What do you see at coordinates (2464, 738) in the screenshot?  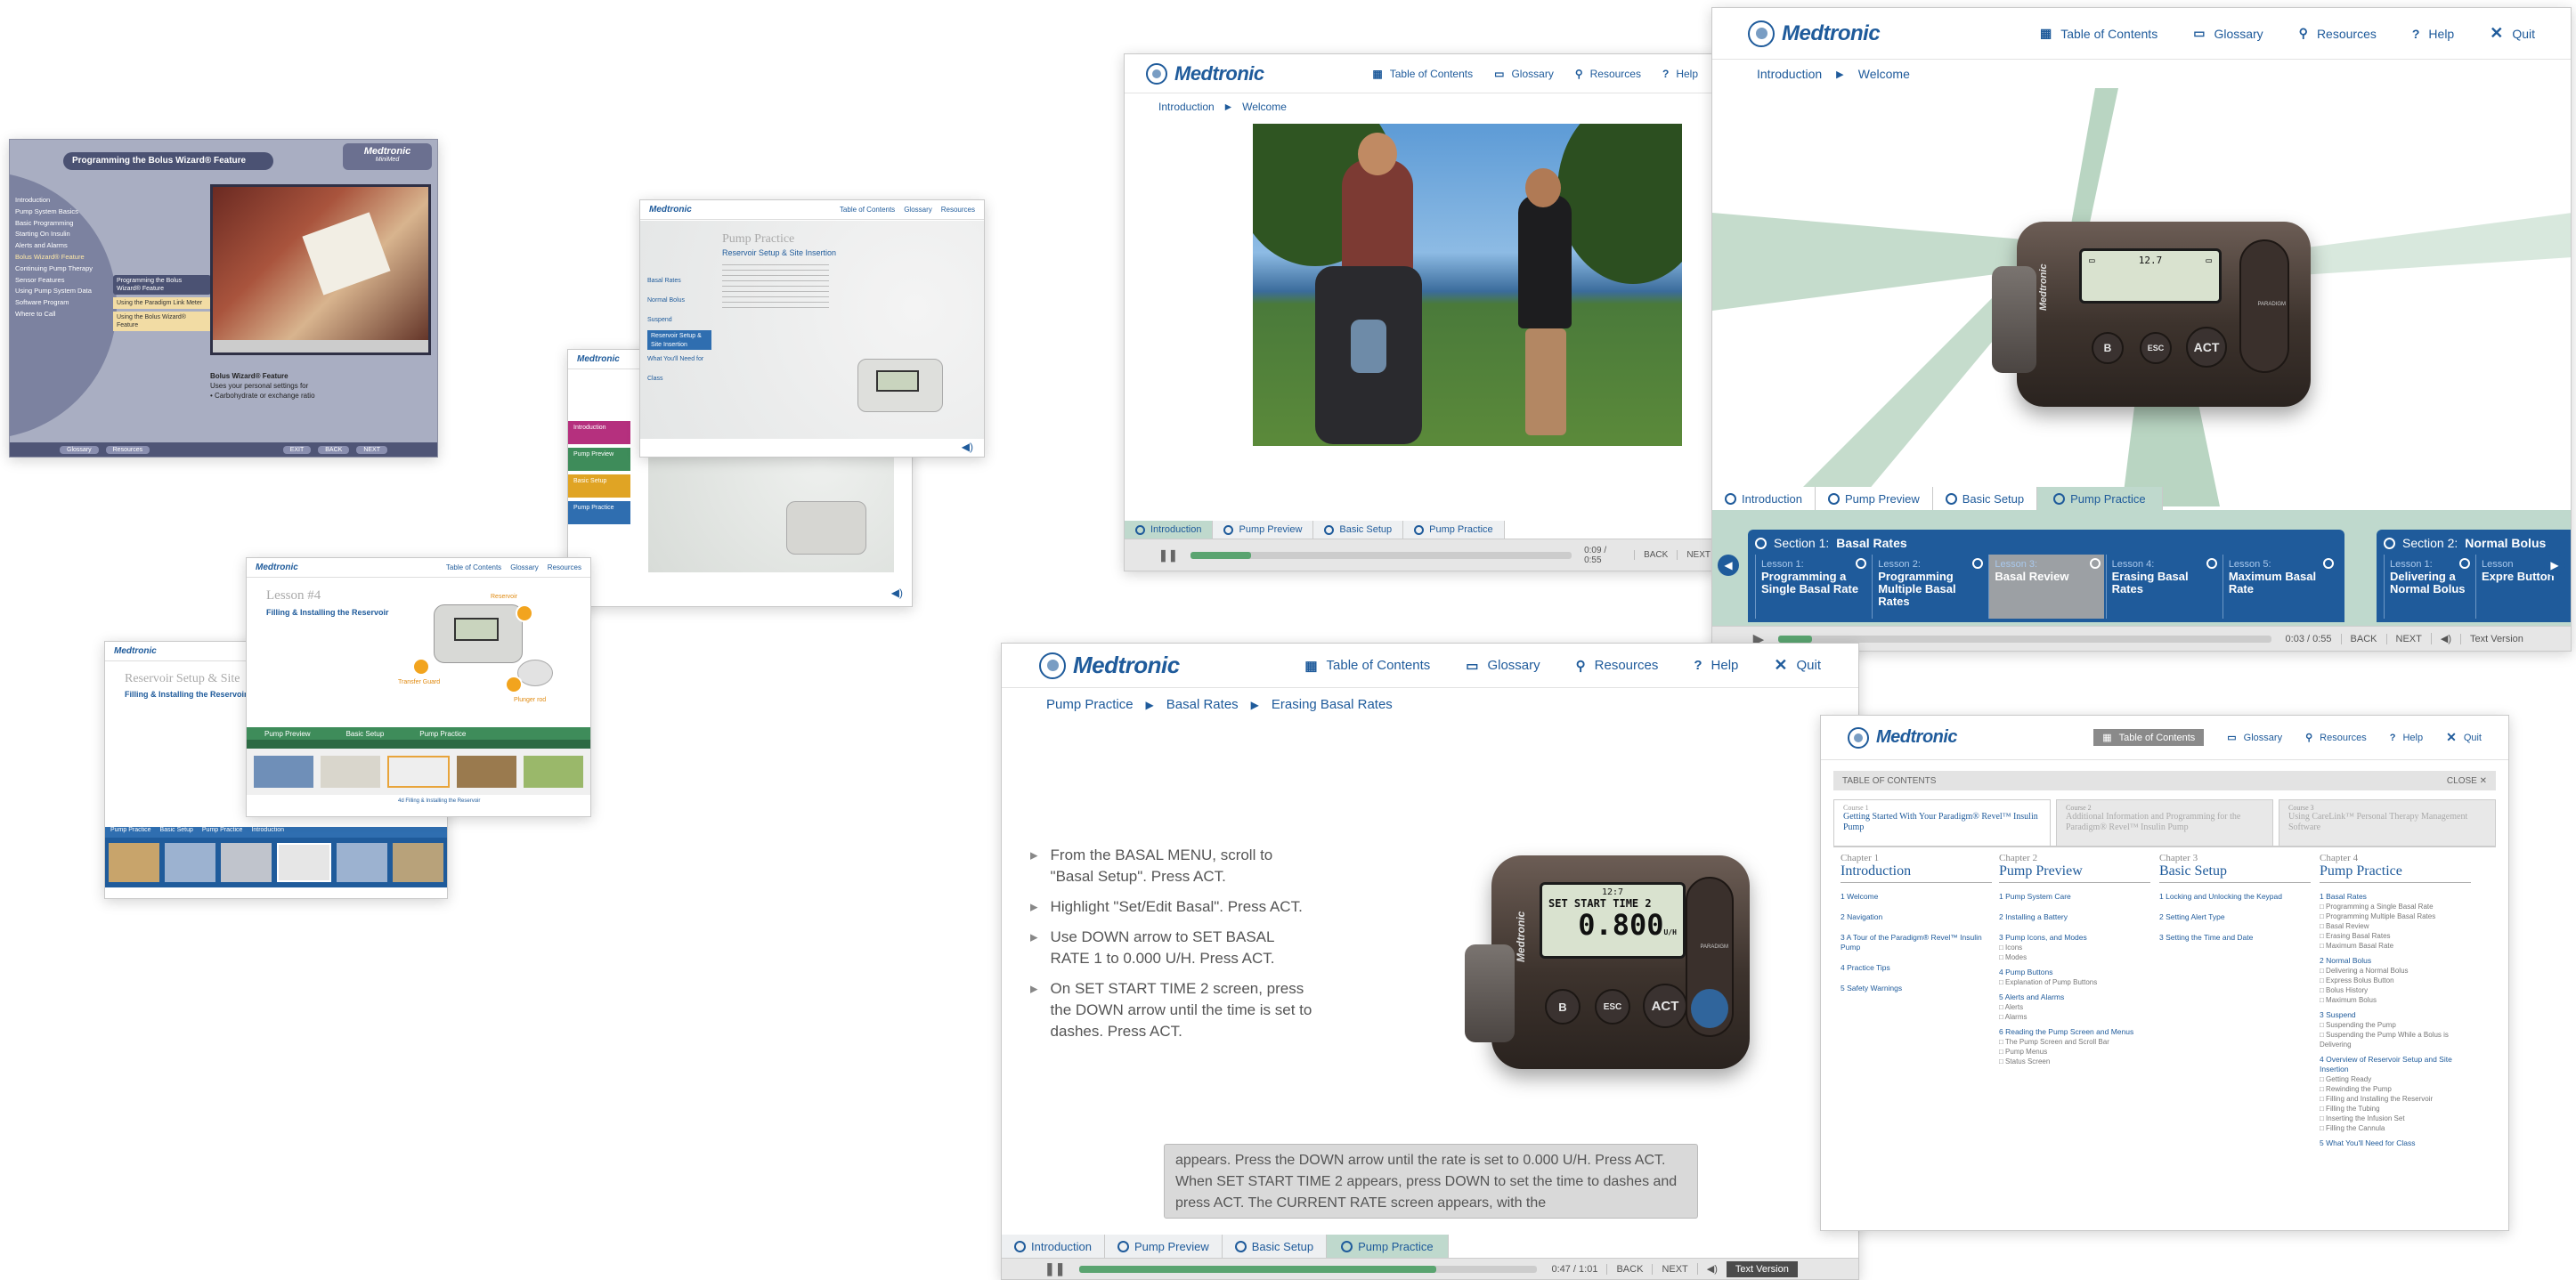 I see `quit-link: ✕ Quit` at bounding box center [2464, 738].